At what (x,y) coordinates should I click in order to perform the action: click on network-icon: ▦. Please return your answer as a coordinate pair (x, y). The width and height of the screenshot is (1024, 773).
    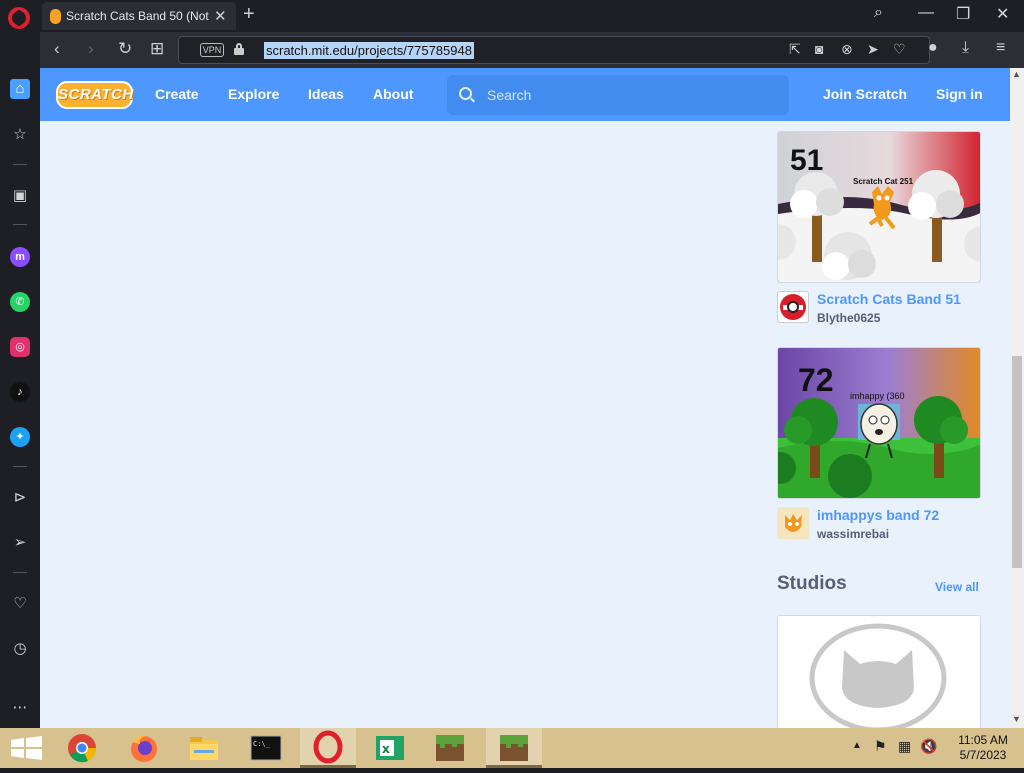
    Looking at the image, I should click on (904, 746).